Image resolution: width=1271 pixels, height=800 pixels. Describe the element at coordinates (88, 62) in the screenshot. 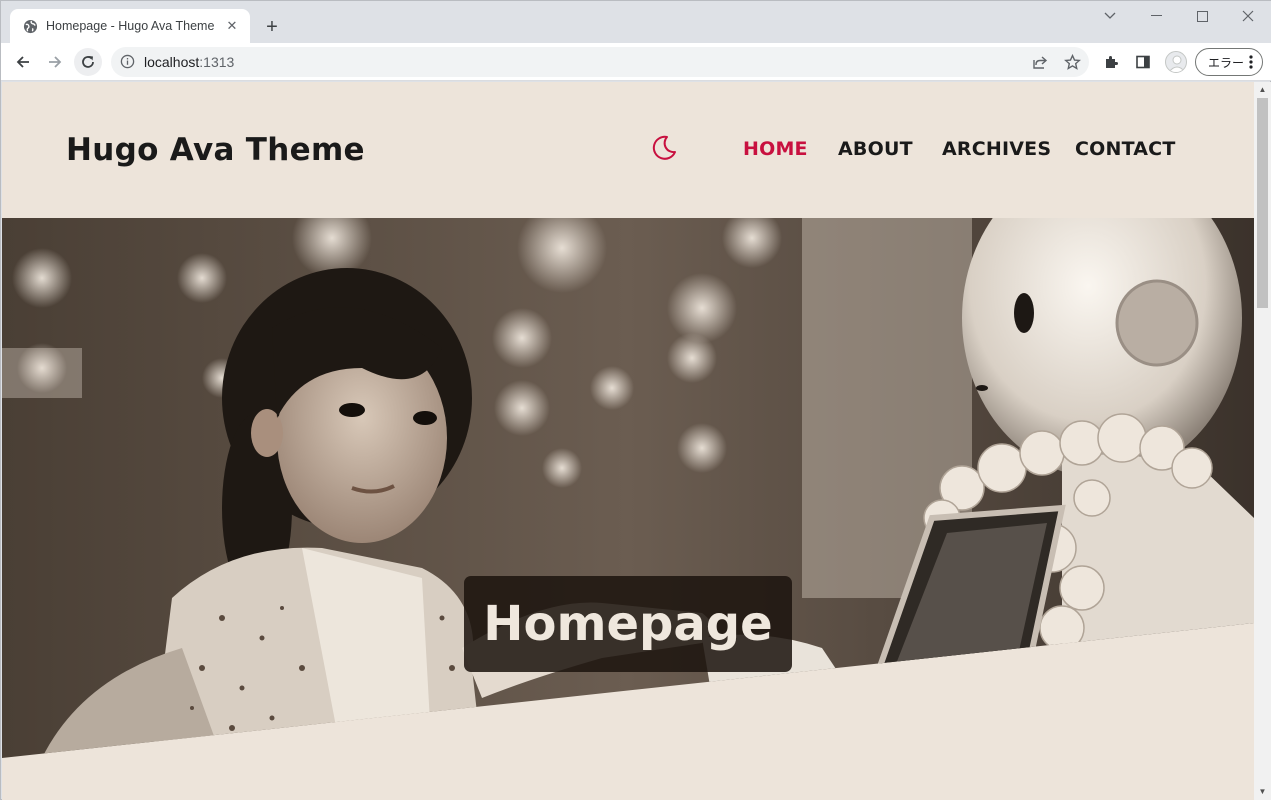

I see `reload-icon` at that location.